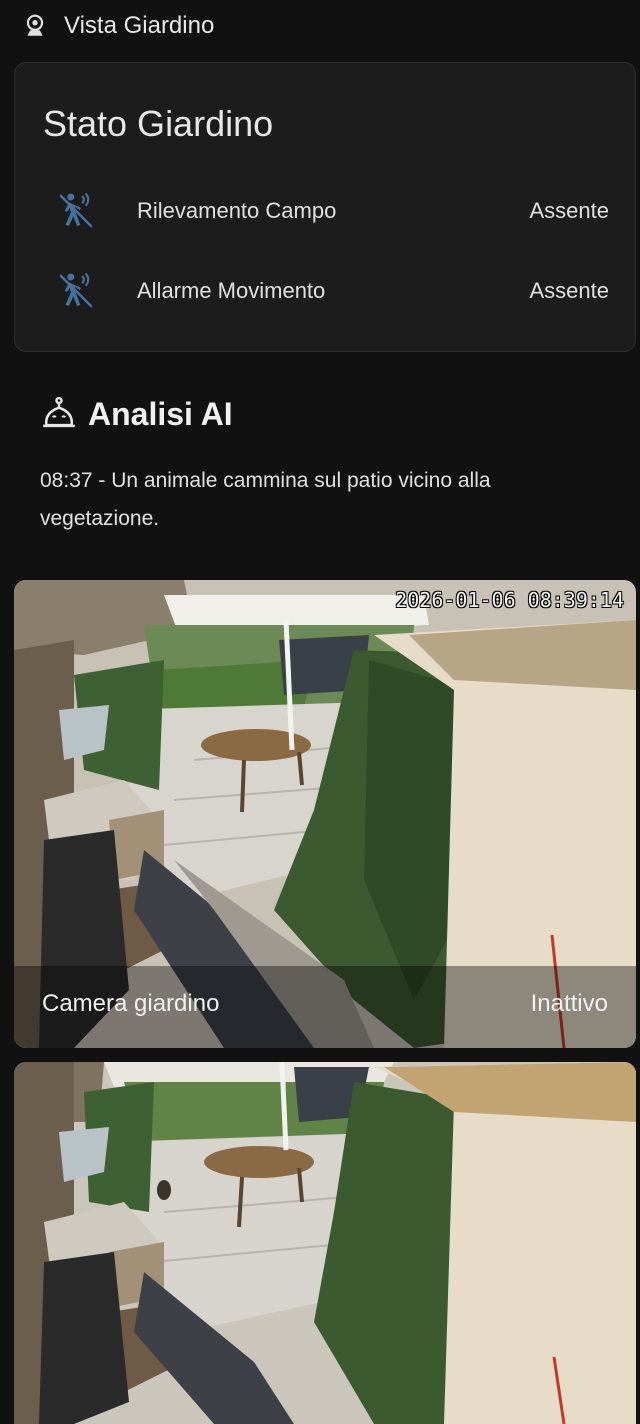 The height and width of the screenshot is (1424, 640). I want to click on row-field-detection: Rilevamento Campo Assente, so click(325, 211).